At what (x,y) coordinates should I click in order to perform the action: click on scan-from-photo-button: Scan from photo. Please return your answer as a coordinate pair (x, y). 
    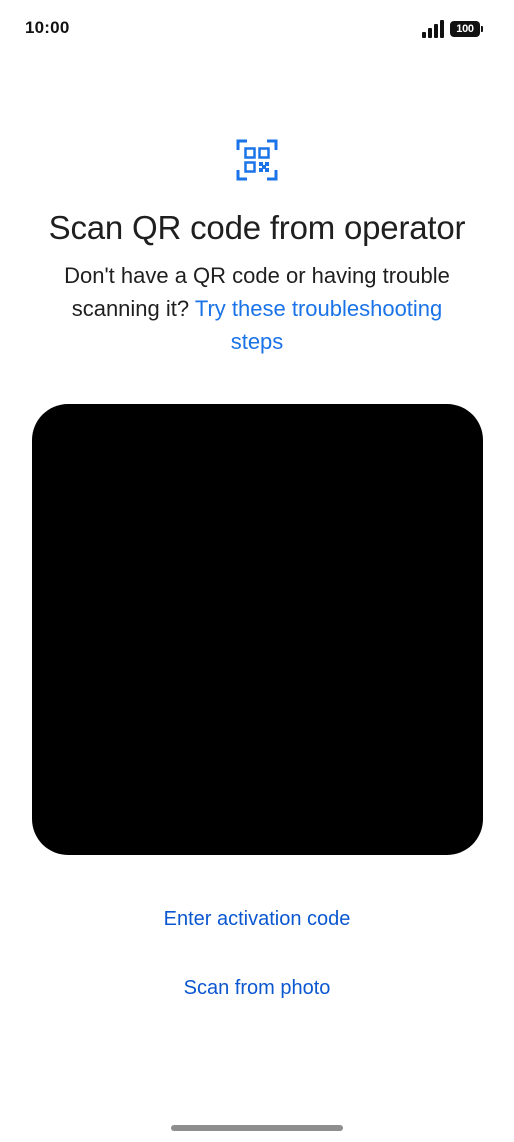
    Looking at the image, I should click on (257, 988).